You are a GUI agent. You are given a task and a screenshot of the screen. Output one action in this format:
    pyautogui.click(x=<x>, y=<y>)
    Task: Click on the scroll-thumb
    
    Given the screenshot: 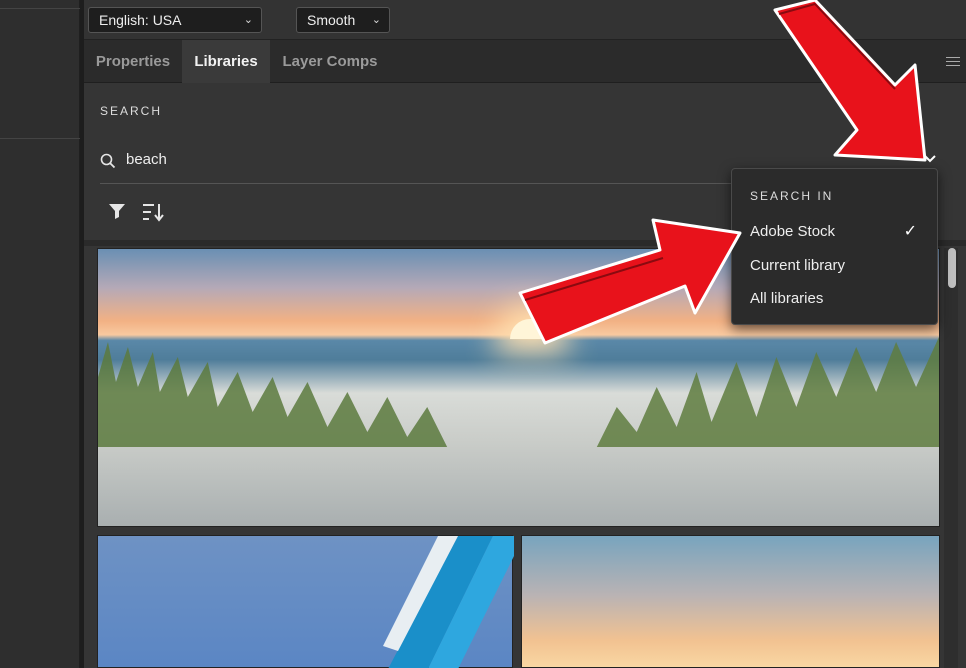 What is the action you would take?
    pyautogui.click(x=952, y=268)
    